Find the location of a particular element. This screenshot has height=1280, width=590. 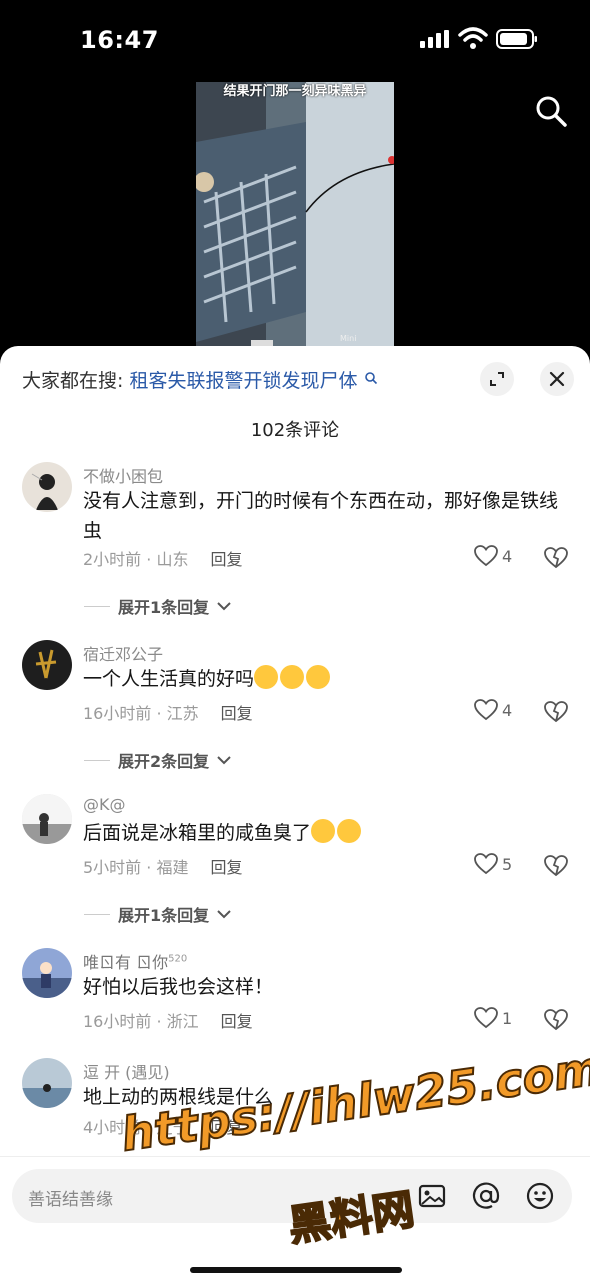

video-overlay-text: 结果开门那一刻异味黑异 is located at coordinates (295, 91).